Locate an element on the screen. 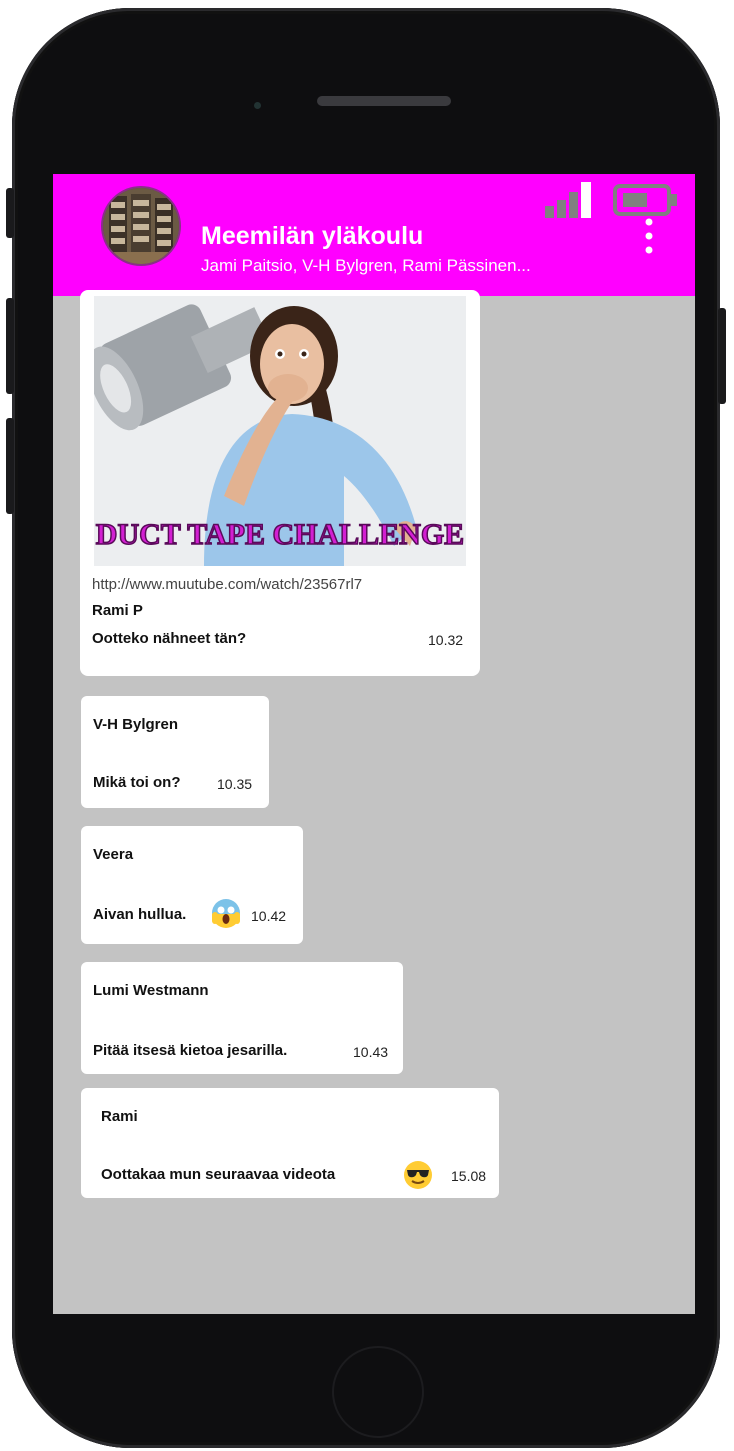 The width and height of the screenshot is (734, 1451). message-text: Ootteko nähneet tän? is located at coordinates (169, 638).